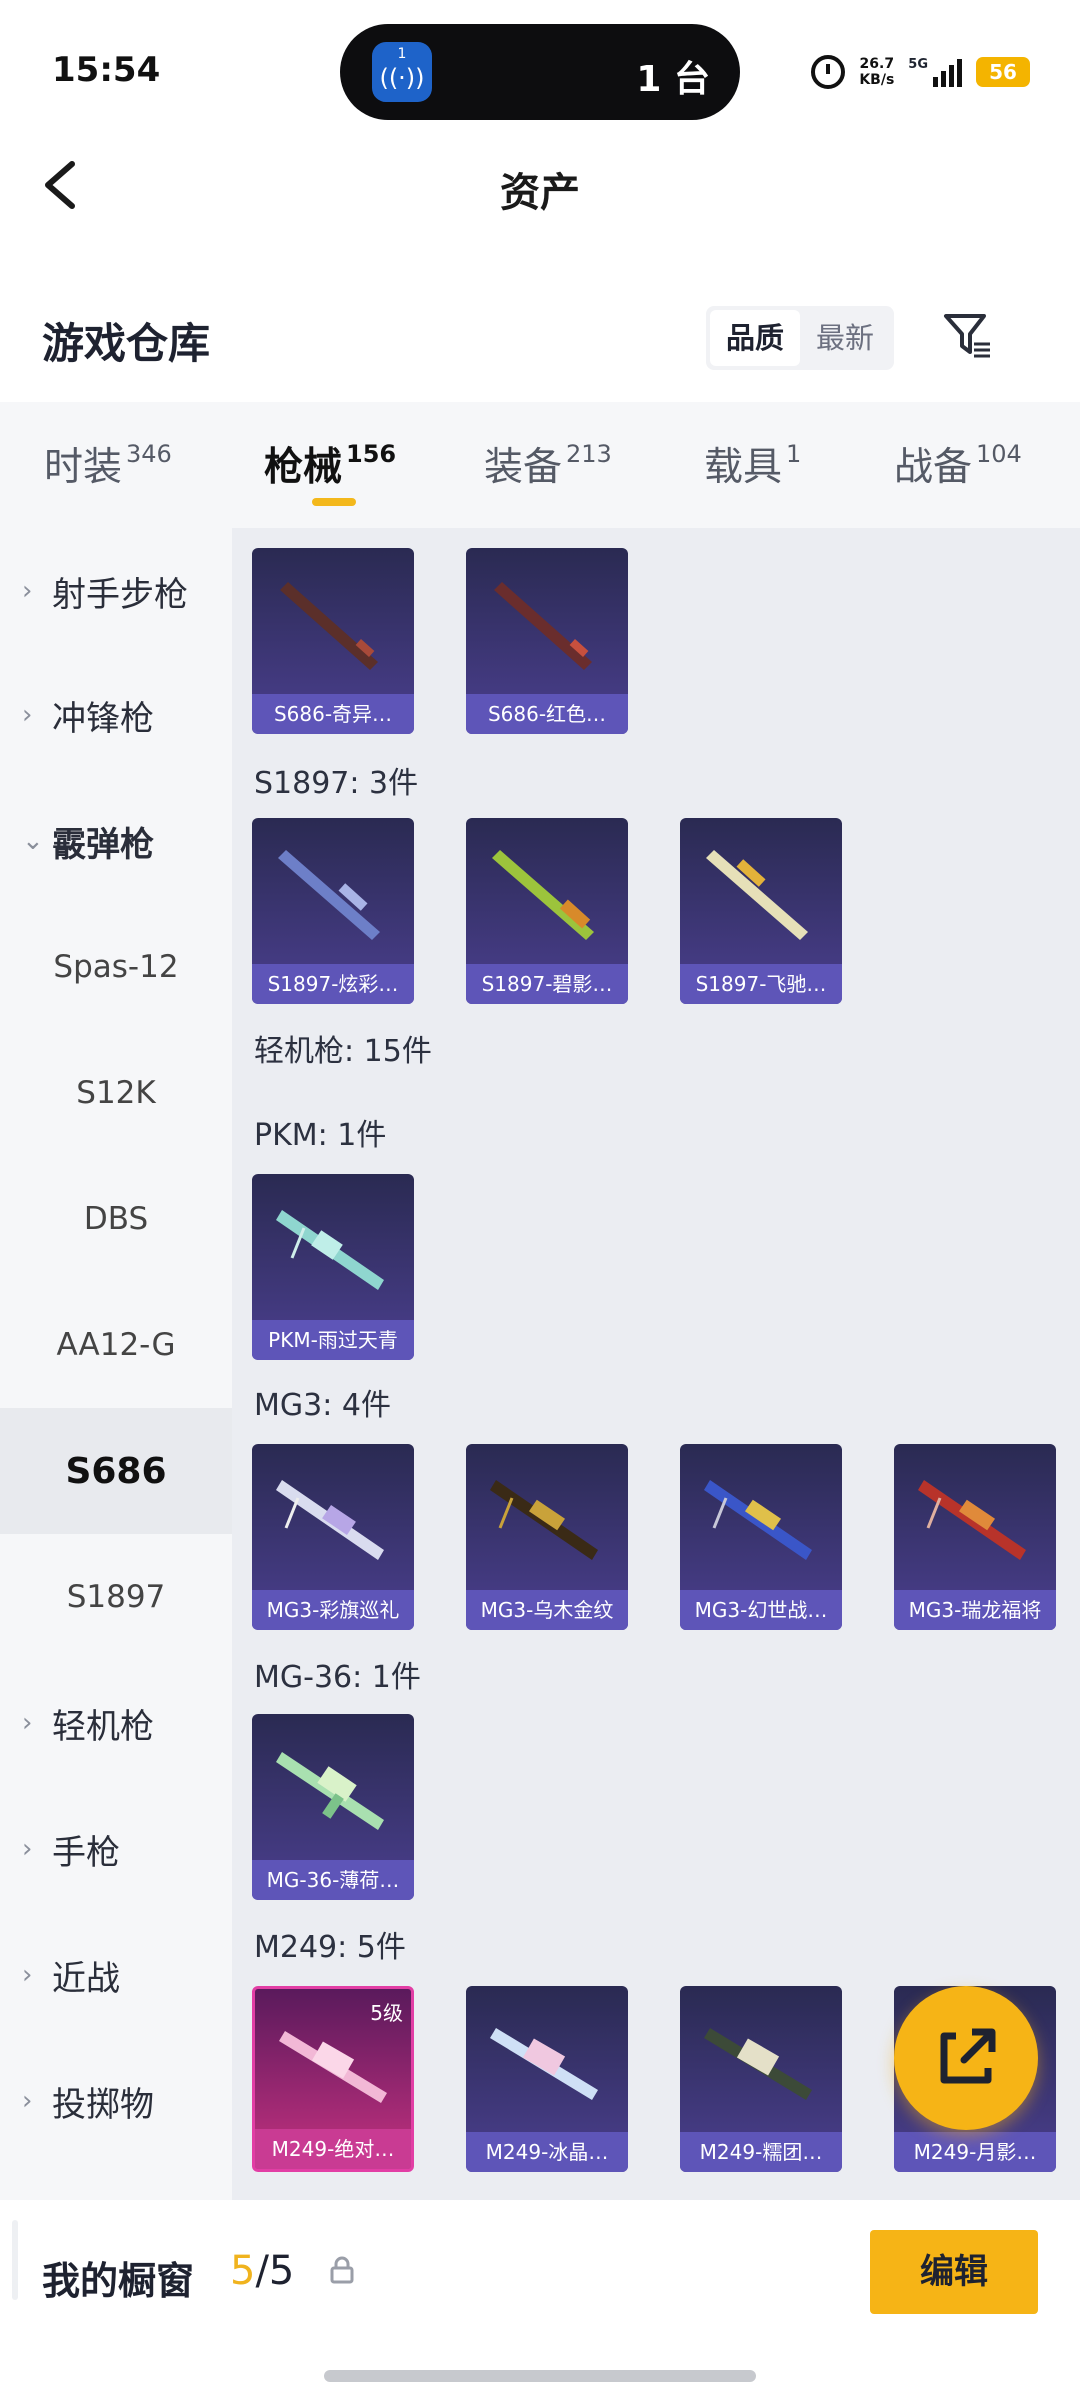 This screenshot has width=1080, height=2400. I want to click on tab-guns: 枪械 156, so click(330, 464).